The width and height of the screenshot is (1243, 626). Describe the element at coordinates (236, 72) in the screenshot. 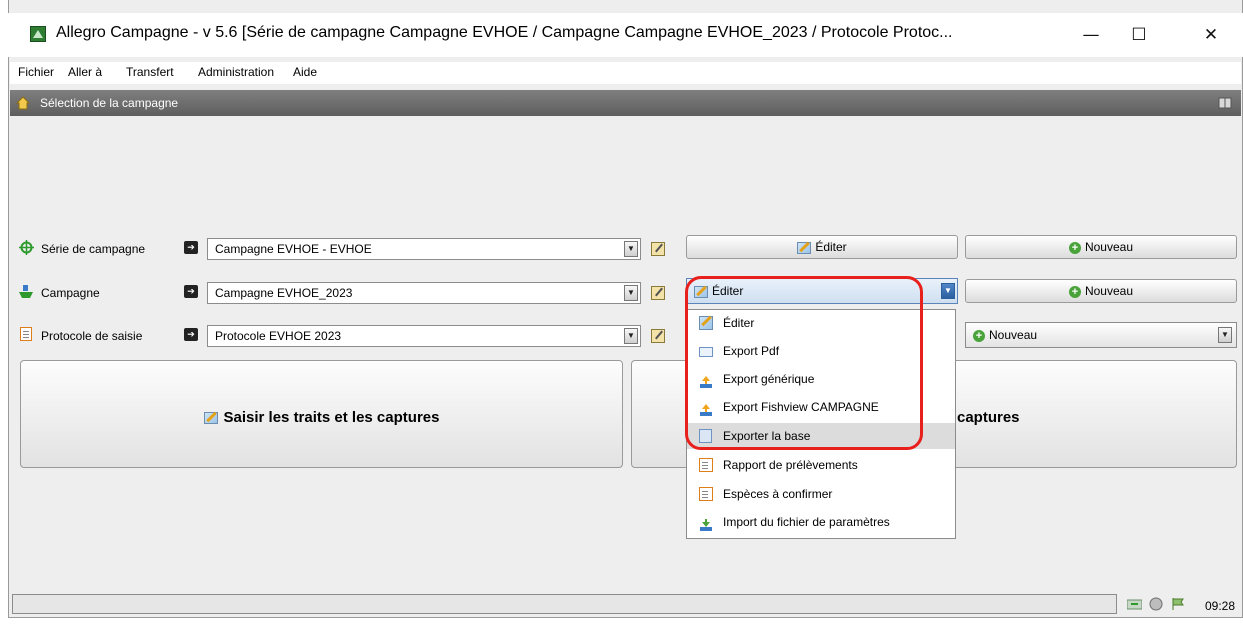

I see `menu-administration: Administration` at that location.